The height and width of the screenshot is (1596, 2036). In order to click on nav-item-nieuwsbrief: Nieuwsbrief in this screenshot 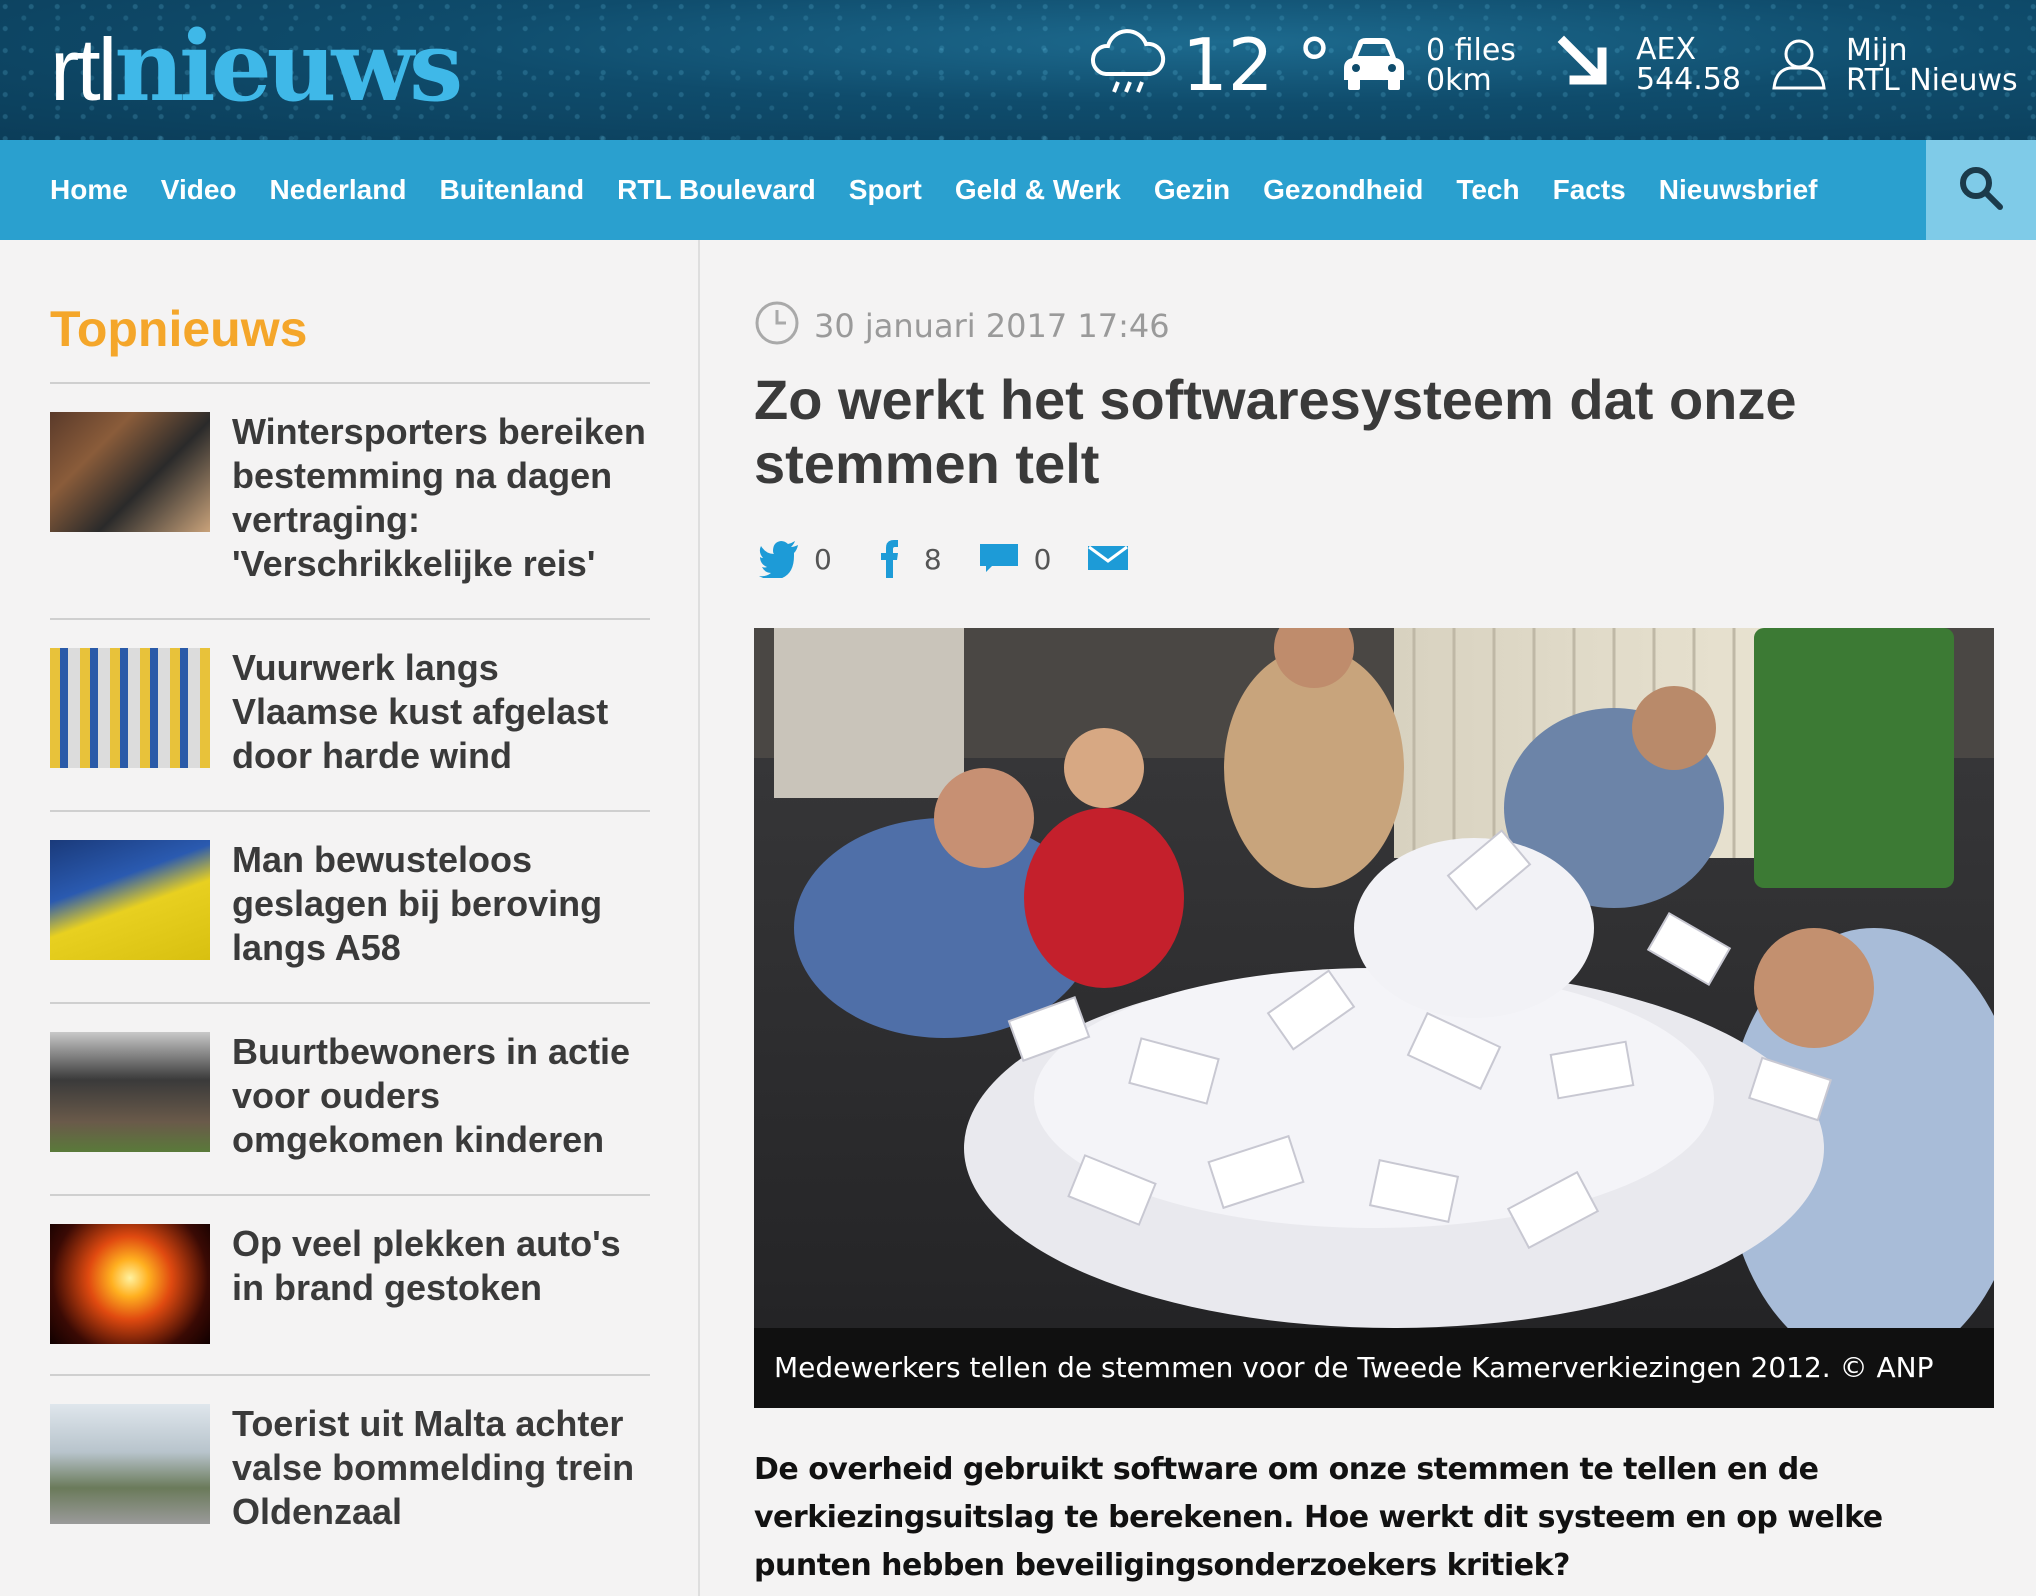, I will do `click(1738, 190)`.